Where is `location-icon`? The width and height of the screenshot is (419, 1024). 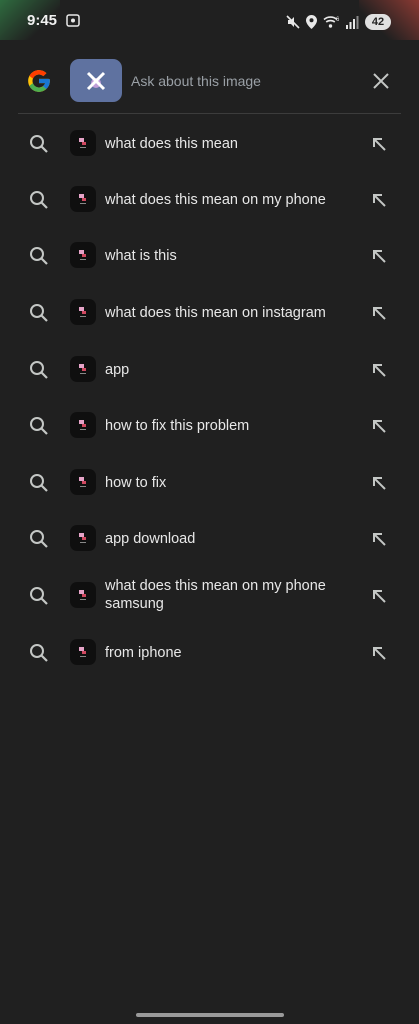 location-icon is located at coordinates (311, 22).